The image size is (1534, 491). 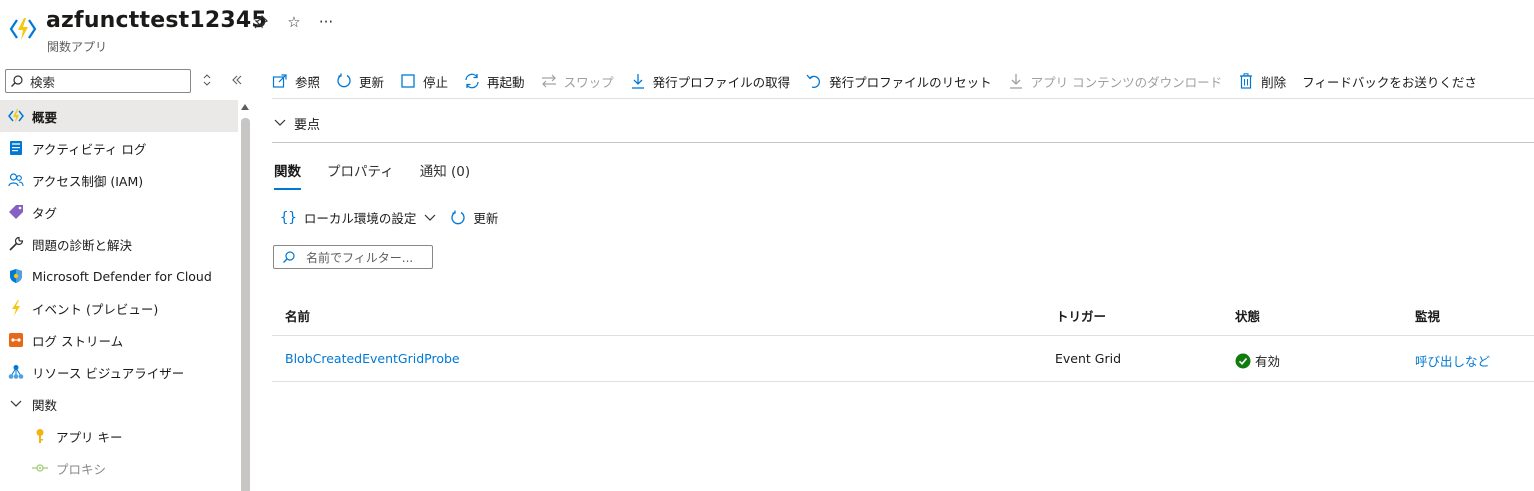 What do you see at coordinates (245, 107) in the screenshot?
I see `scroll-up-arrow-icon` at bounding box center [245, 107].